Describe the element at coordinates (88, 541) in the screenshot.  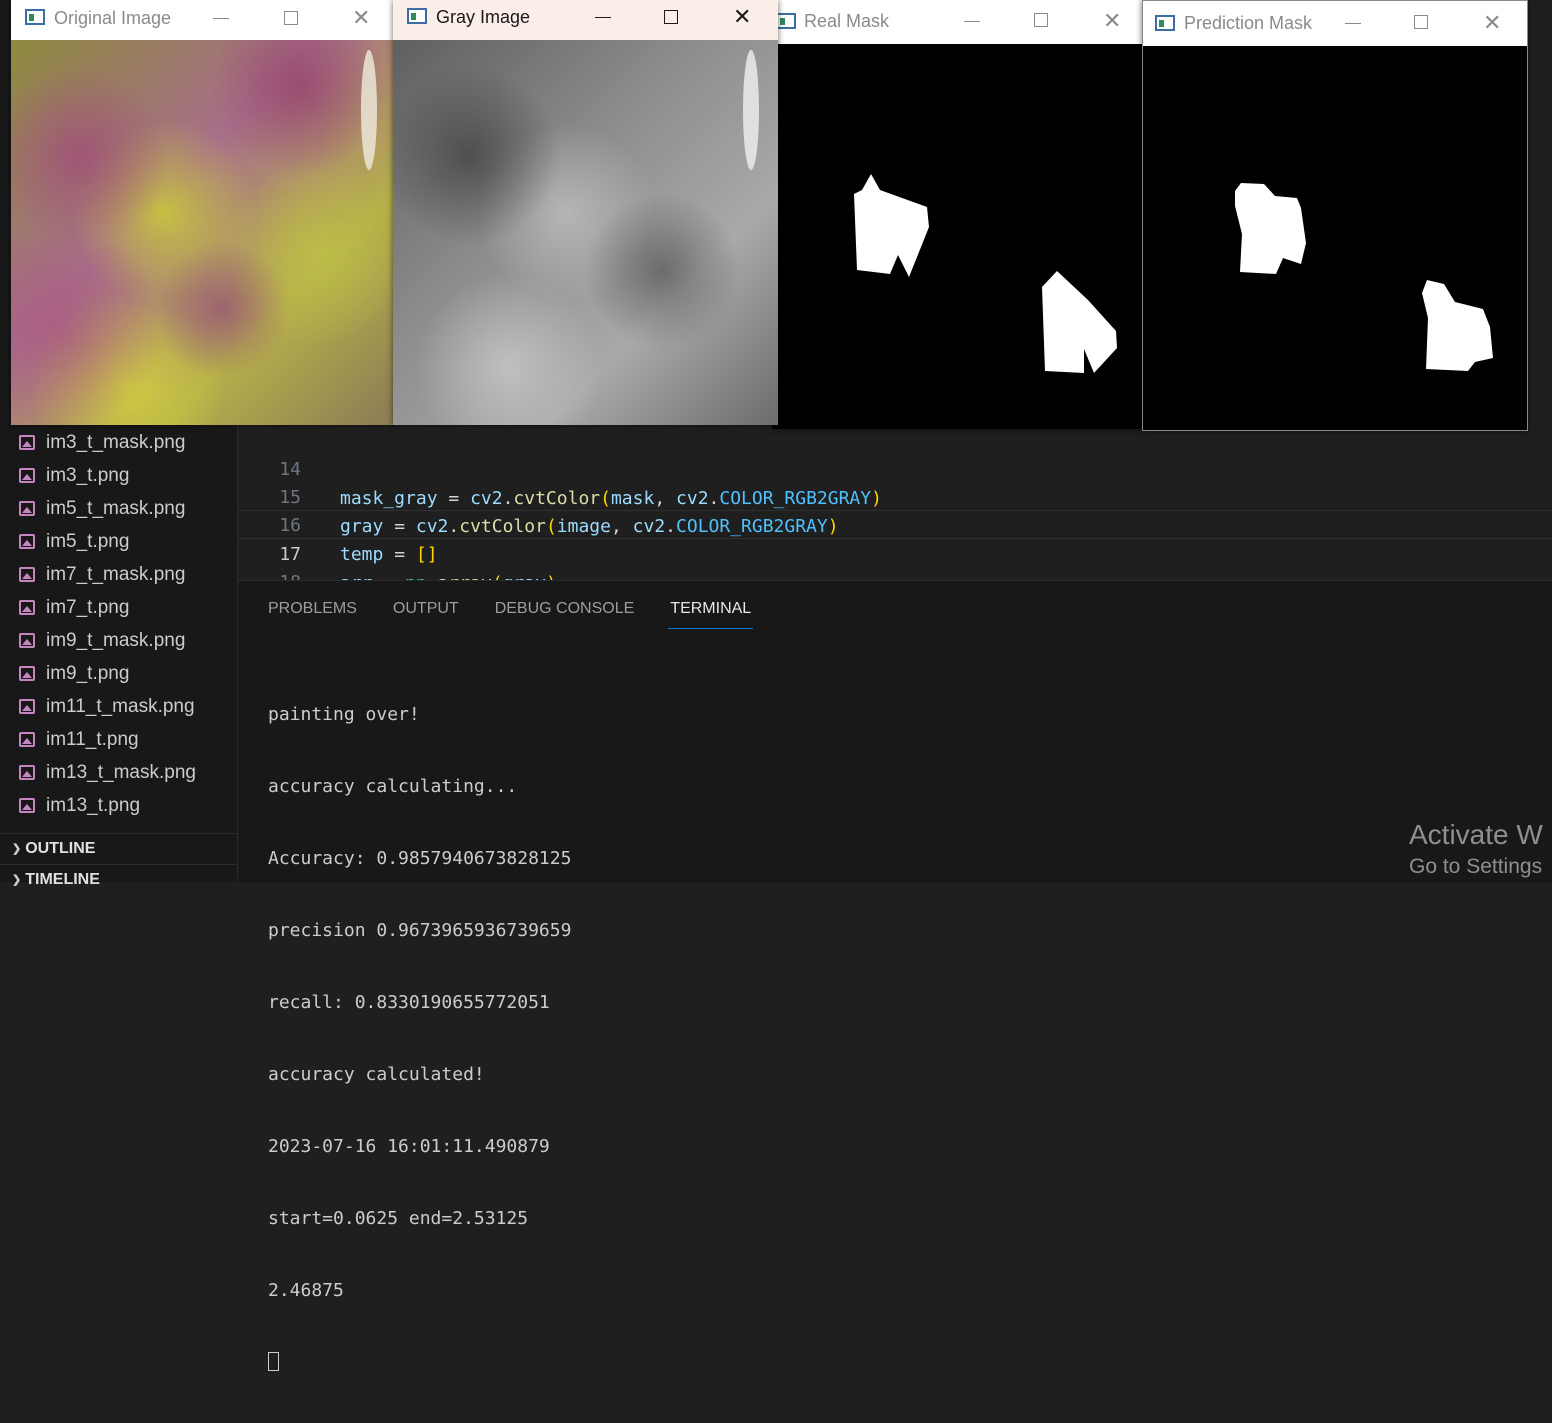
I see `file-name: im5_t.png` at that location.